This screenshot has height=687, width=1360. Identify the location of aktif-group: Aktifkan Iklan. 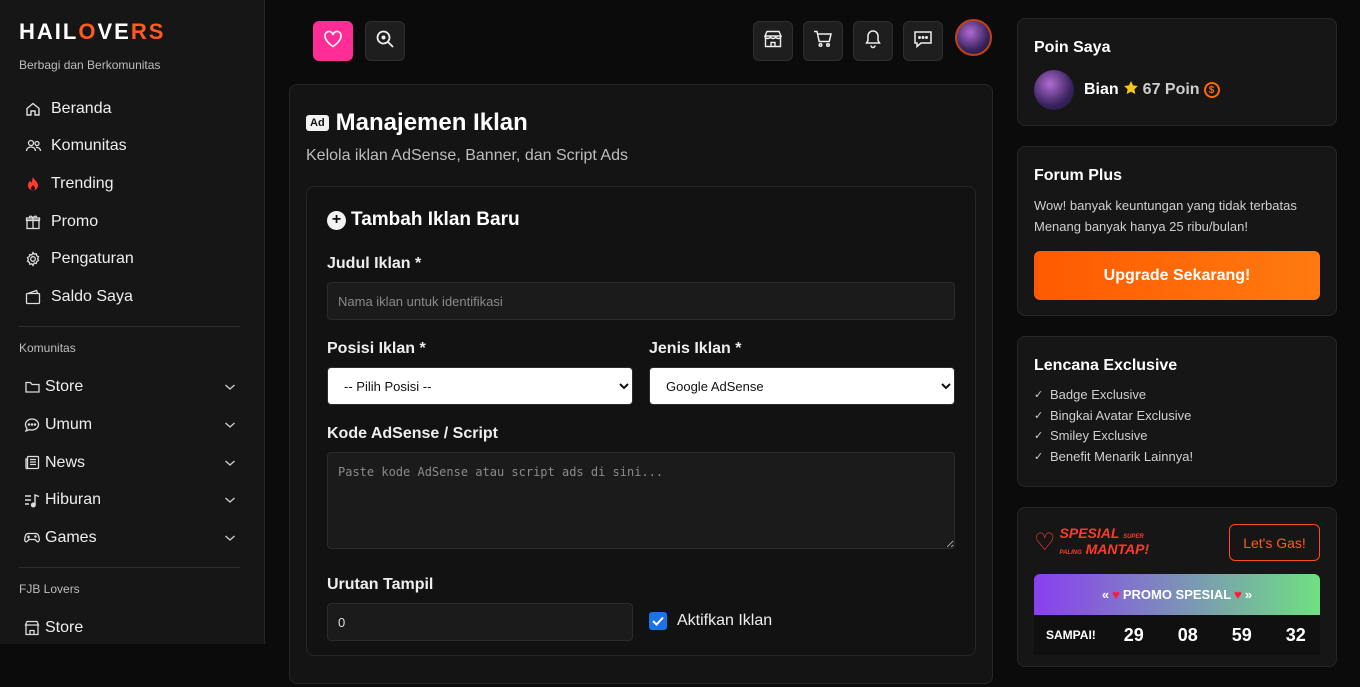
(802, 608).